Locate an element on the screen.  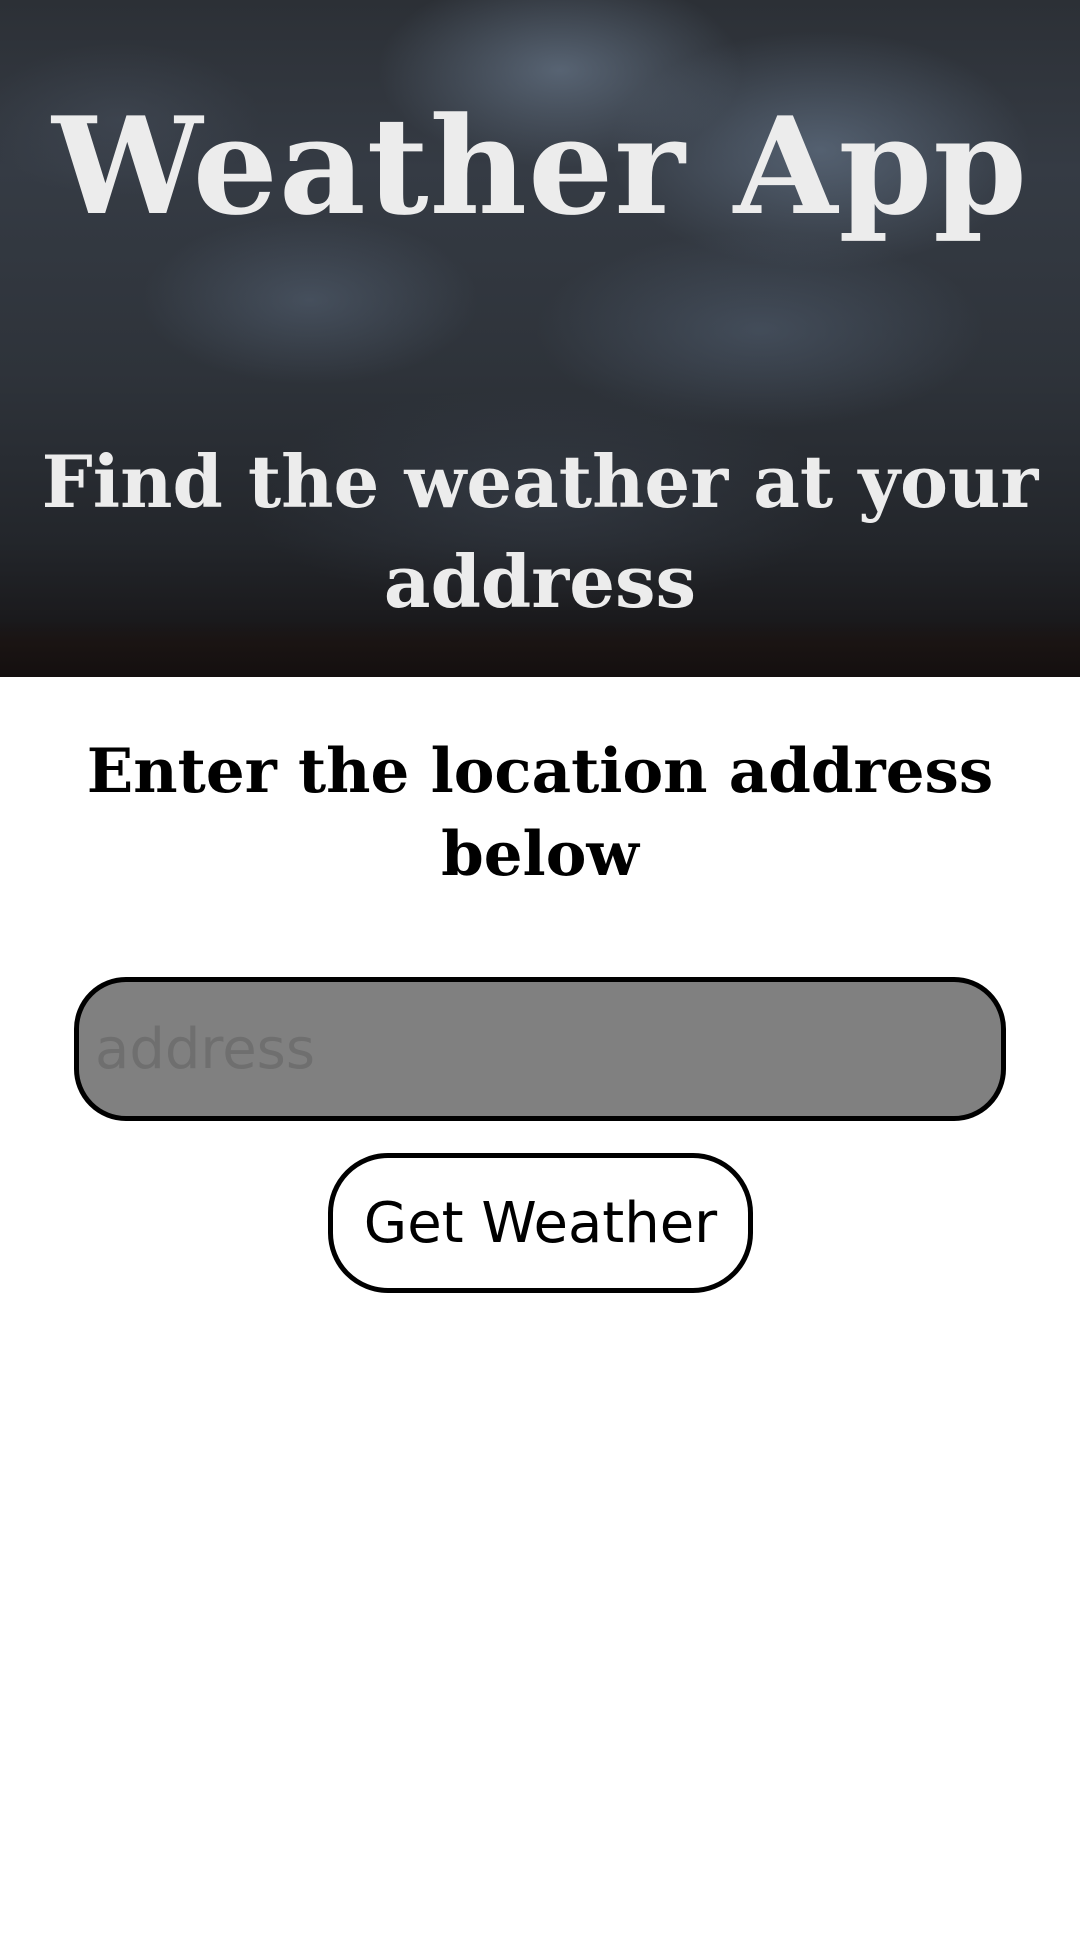
get-weather-button: Get Weather is located at coordinates (540, 1223).